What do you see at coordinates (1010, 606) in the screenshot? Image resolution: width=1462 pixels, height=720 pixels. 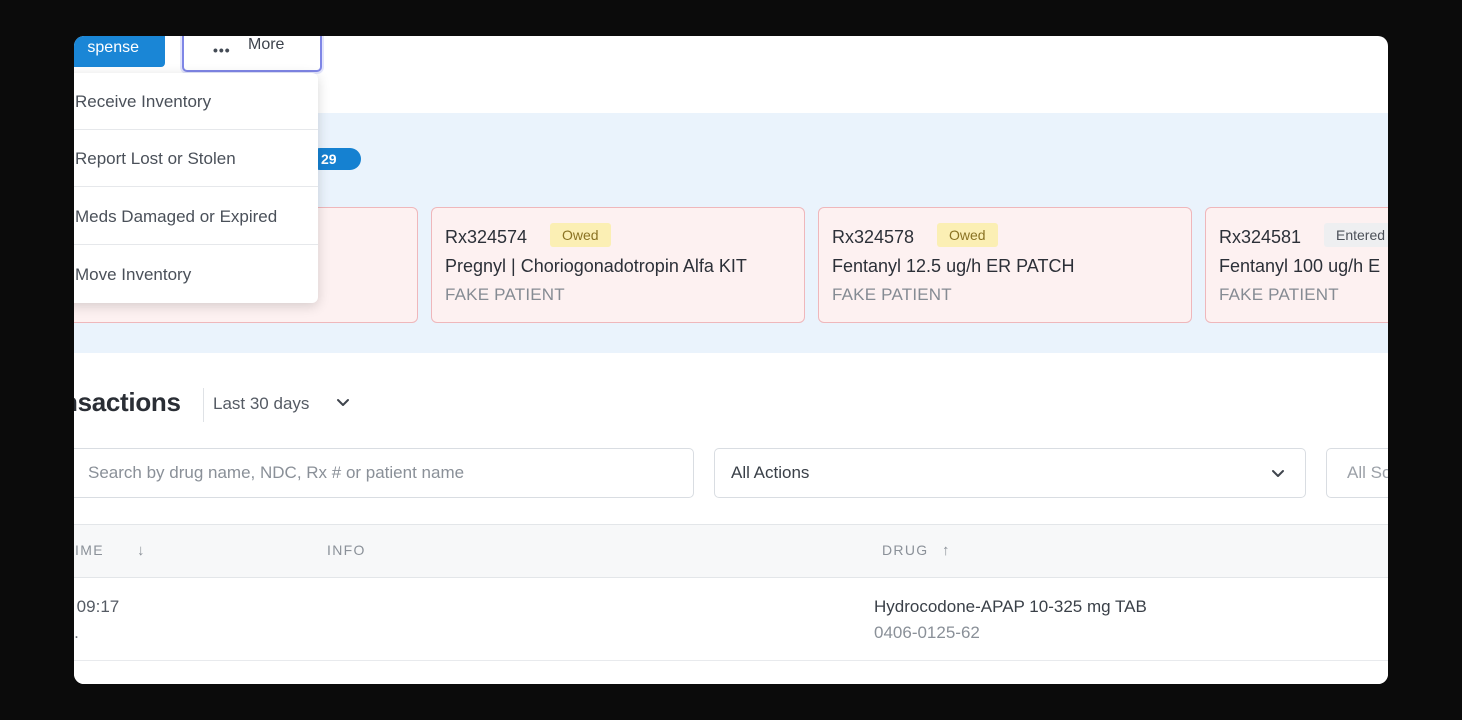 I see `row-drug: Hydrocodone-APAP 10-325 mg TAB` at bounding box center [1010, 606].